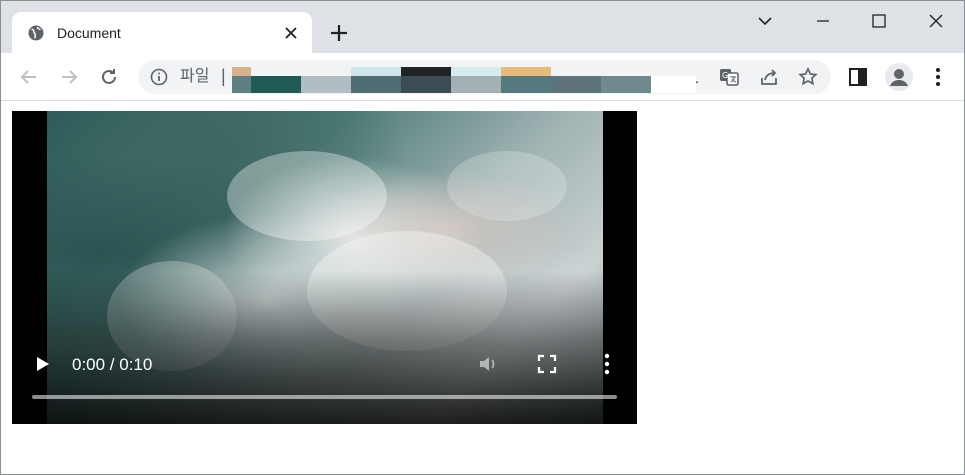  I want to click on browser-toolbar: 파일 | . G, so click(482, 77).